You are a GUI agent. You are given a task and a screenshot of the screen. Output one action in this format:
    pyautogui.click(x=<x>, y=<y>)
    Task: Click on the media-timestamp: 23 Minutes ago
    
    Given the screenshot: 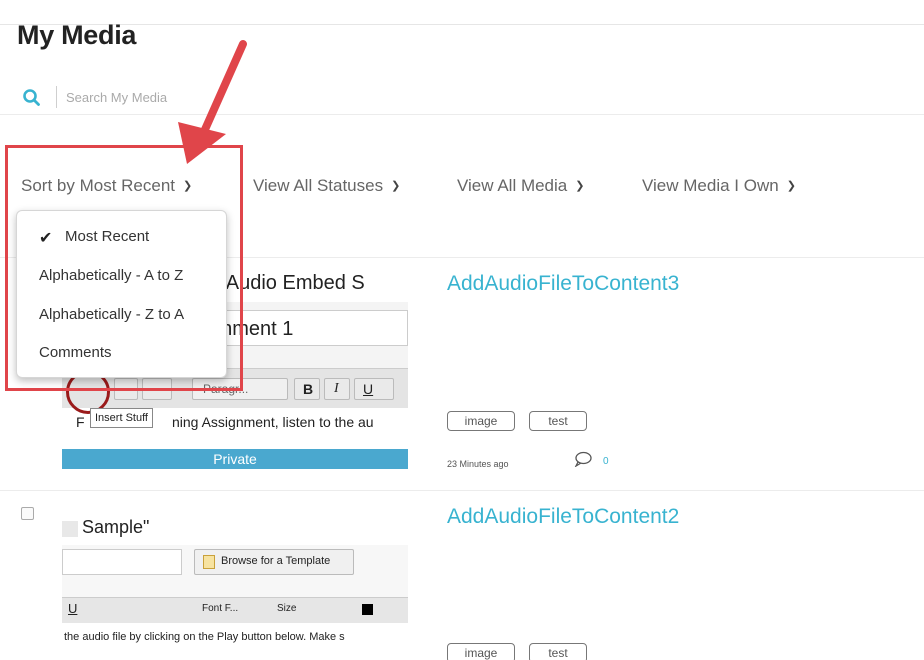 What is the action you would take?
    pyautogui.click(x=478, y=464)
    